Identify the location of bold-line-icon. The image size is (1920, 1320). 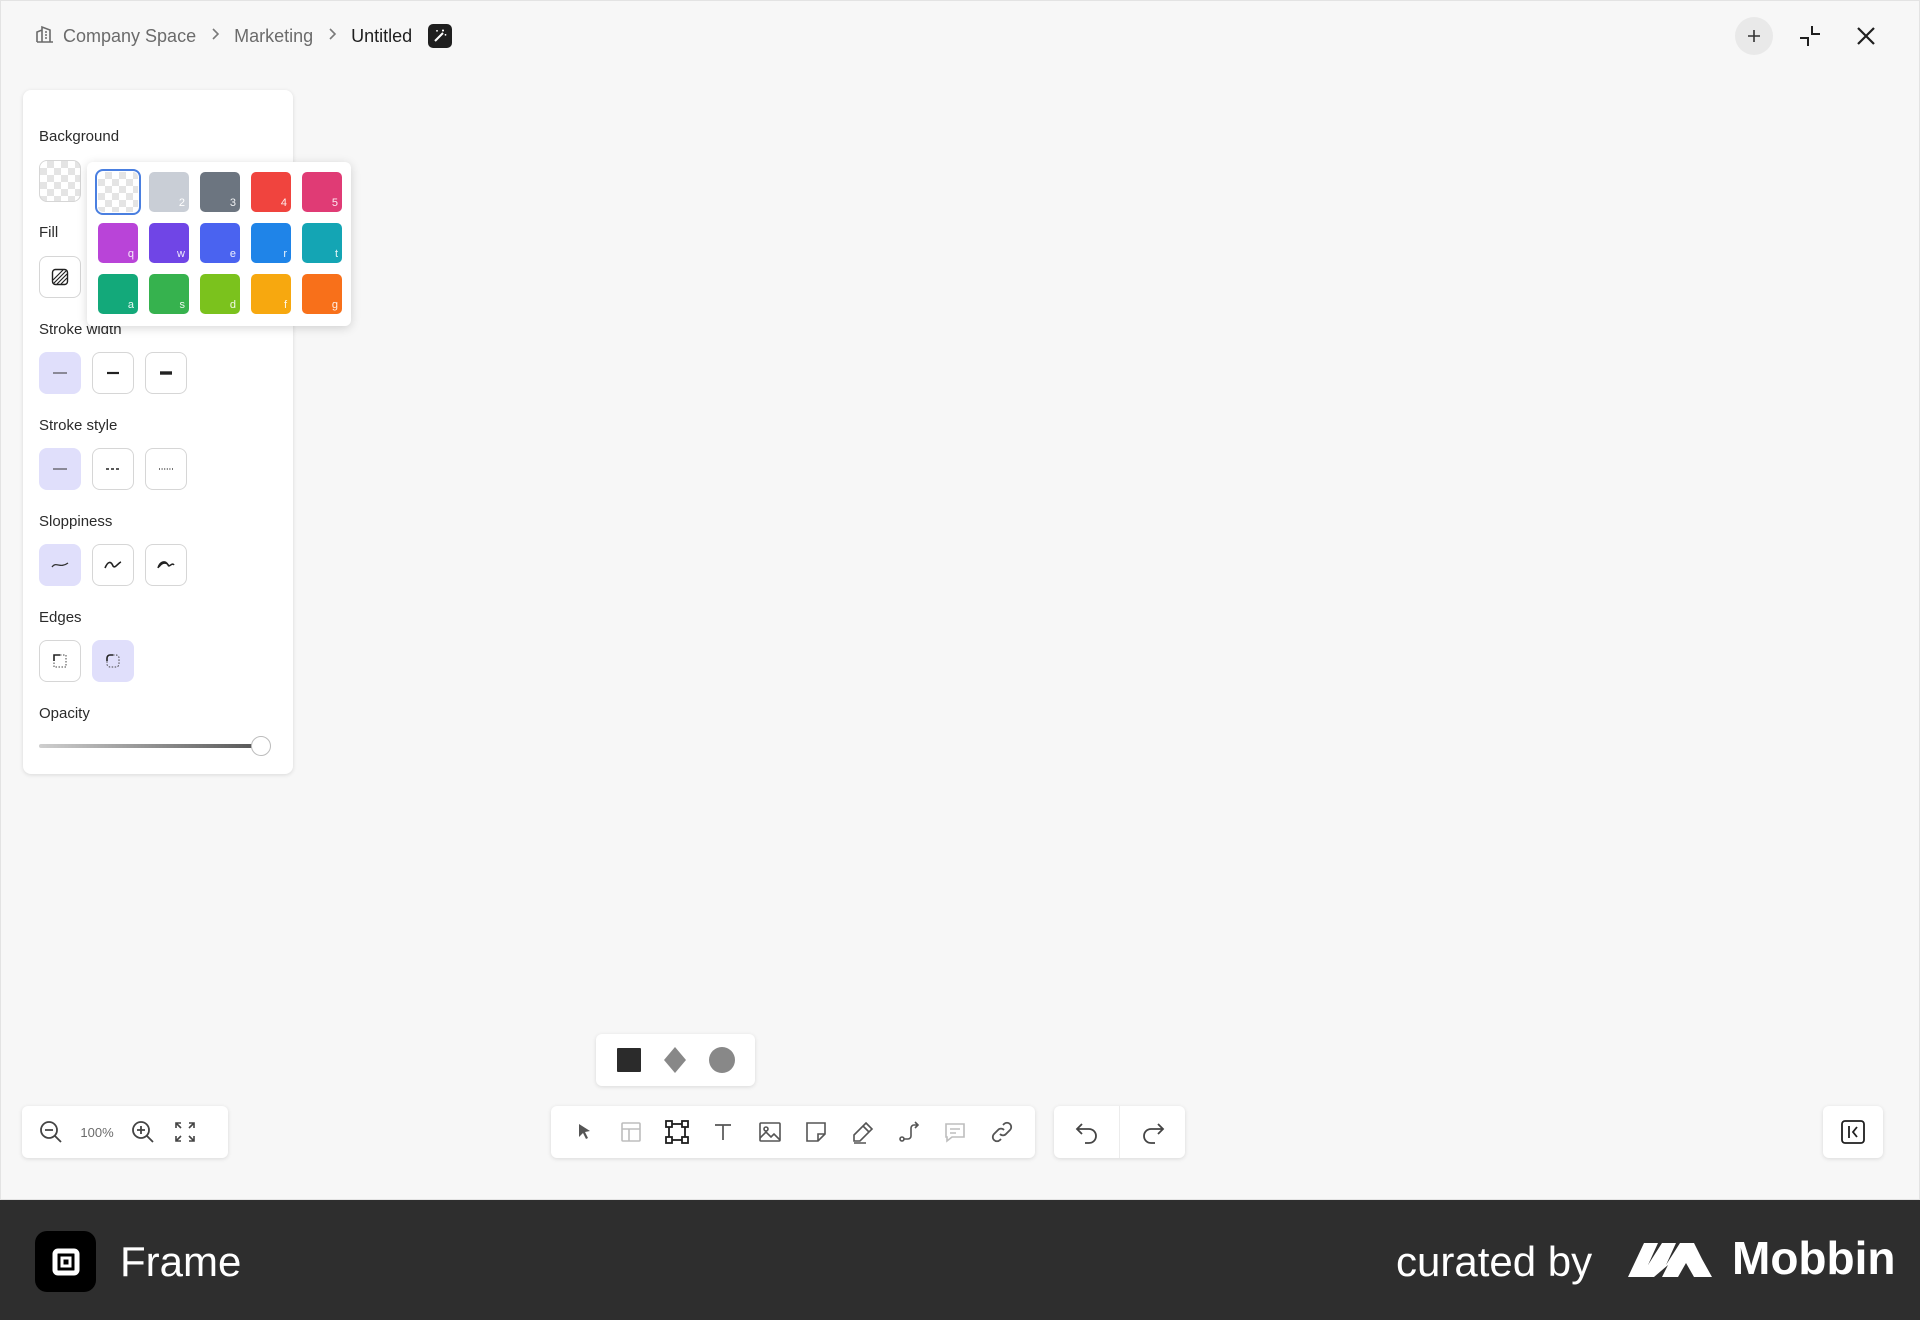
(113, 373).